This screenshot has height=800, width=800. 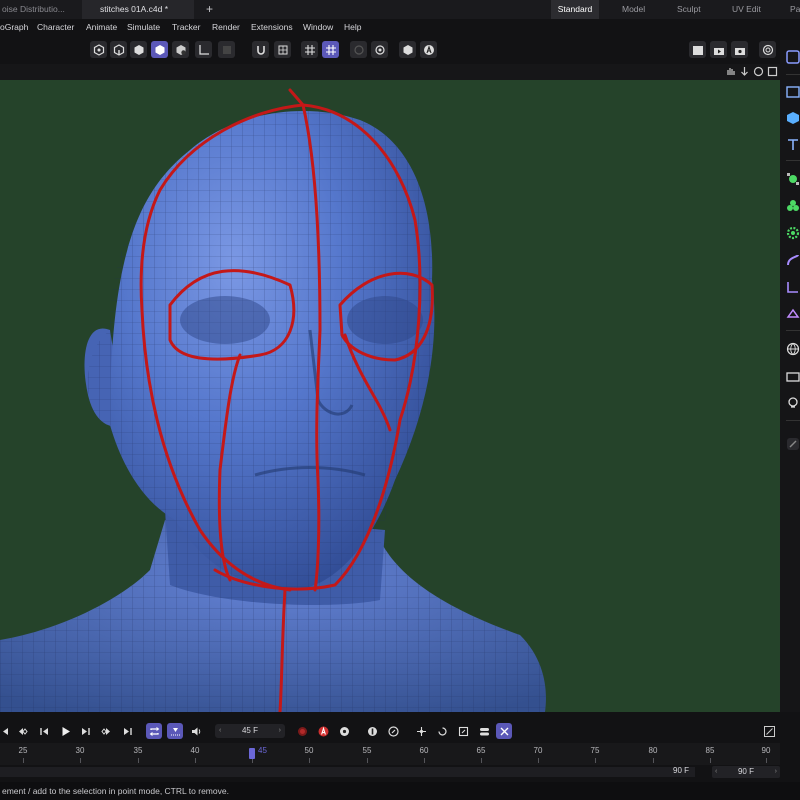 What do you see at coordinates (793, 314) in the screenshot?
I see `palette-field-button` at bounding box center [793, 314].